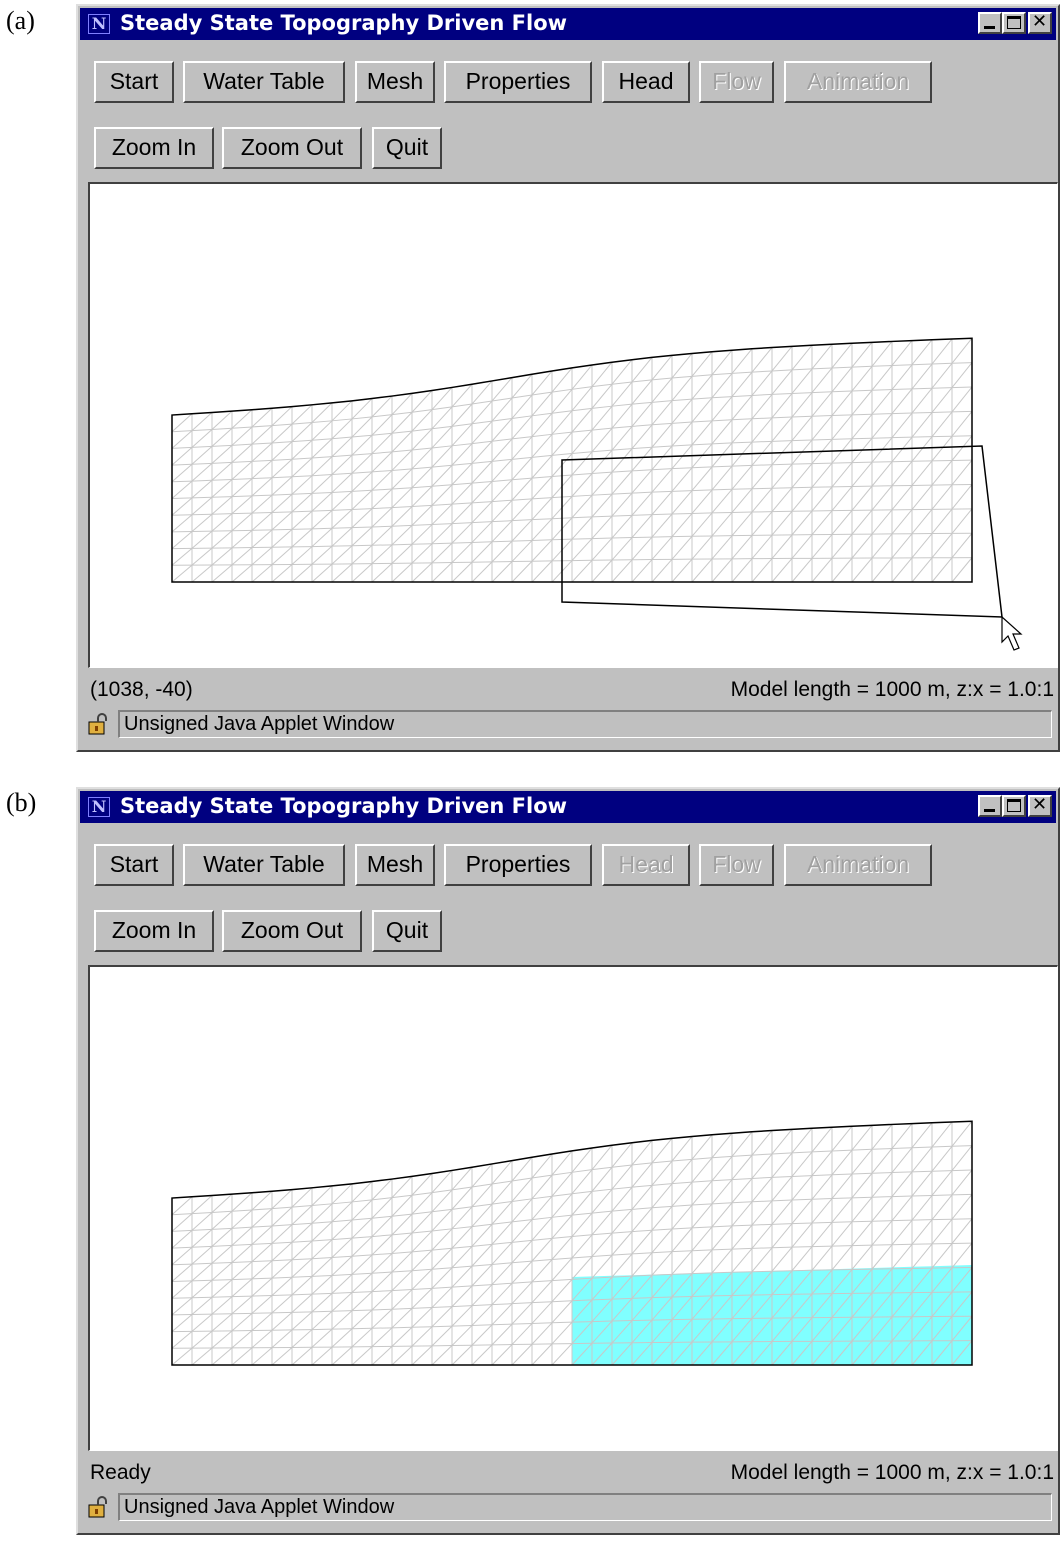 This screenshot has height=1541, width=1060. Describe the element at coordinates (120, 1472) in the screenshot. I see `status-message: Ready` at that location.